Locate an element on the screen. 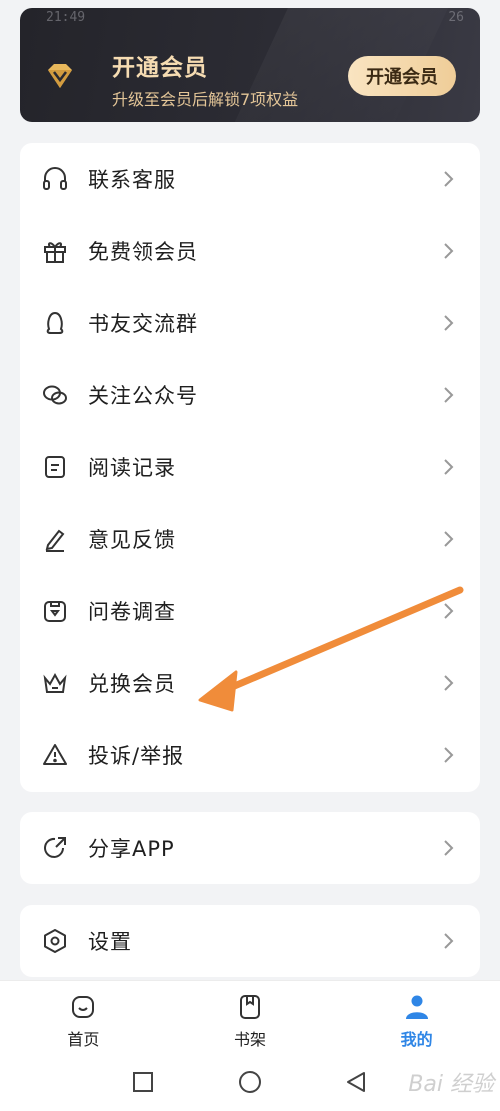 This screenshot has height=1111, width=500. tab-label: 首页 is located at coordinates (83, 1039).